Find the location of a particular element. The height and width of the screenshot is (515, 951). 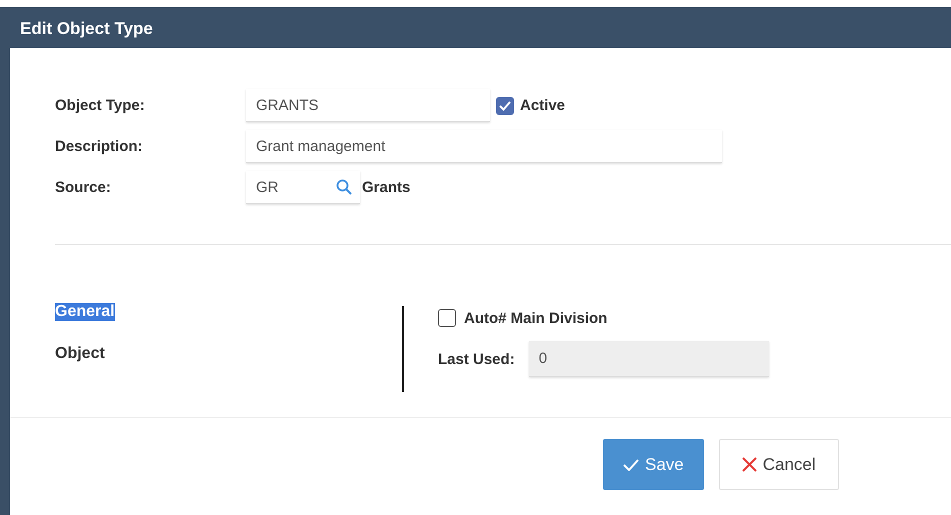

cancel-button: Cancel is located at coordinates (778, 464).